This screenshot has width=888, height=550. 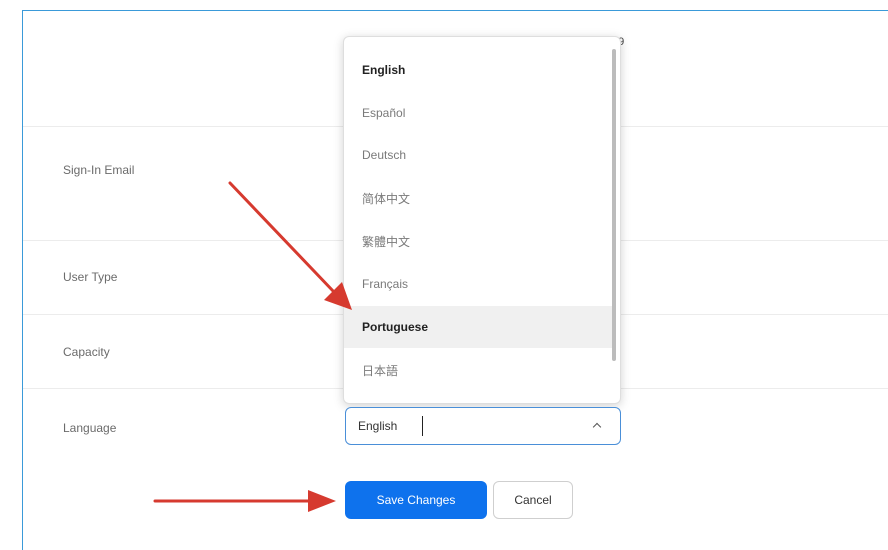 What do you see at coordinates (252, 346) in the screenshot?
I see `annotation-arrows` at bounding box center [252, 346].